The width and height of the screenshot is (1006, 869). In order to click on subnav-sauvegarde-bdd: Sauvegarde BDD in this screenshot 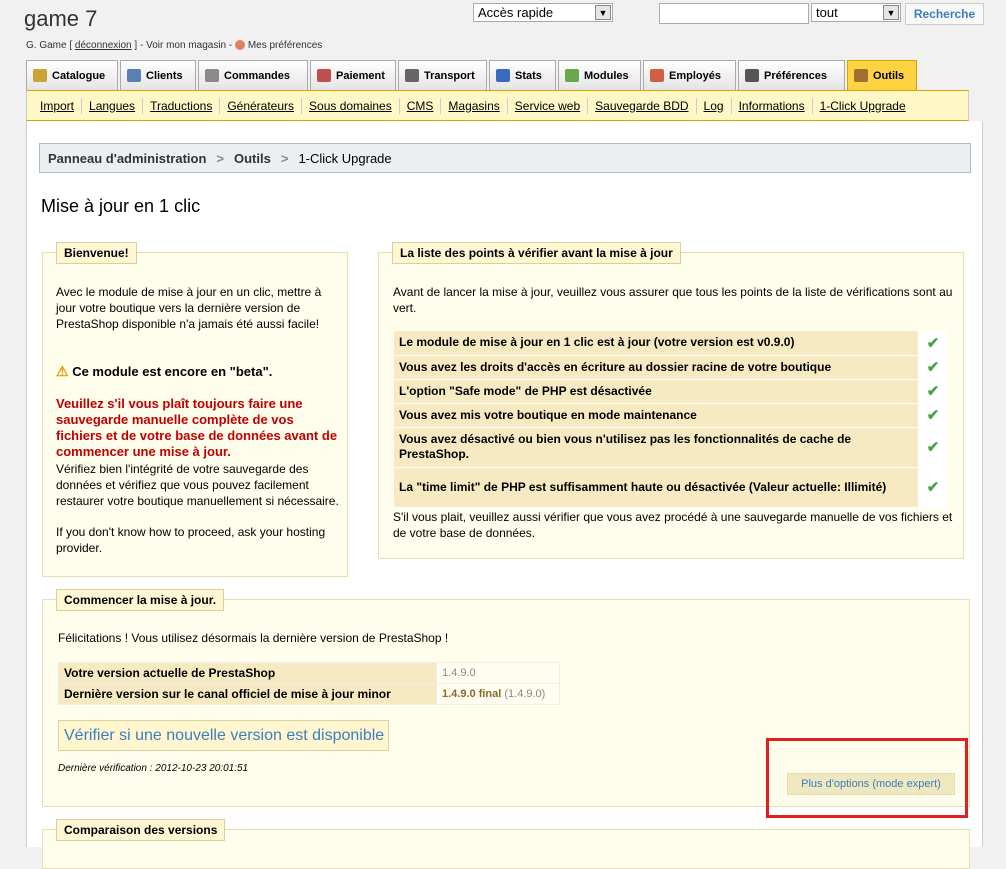, I will do `click(642, 105)`.